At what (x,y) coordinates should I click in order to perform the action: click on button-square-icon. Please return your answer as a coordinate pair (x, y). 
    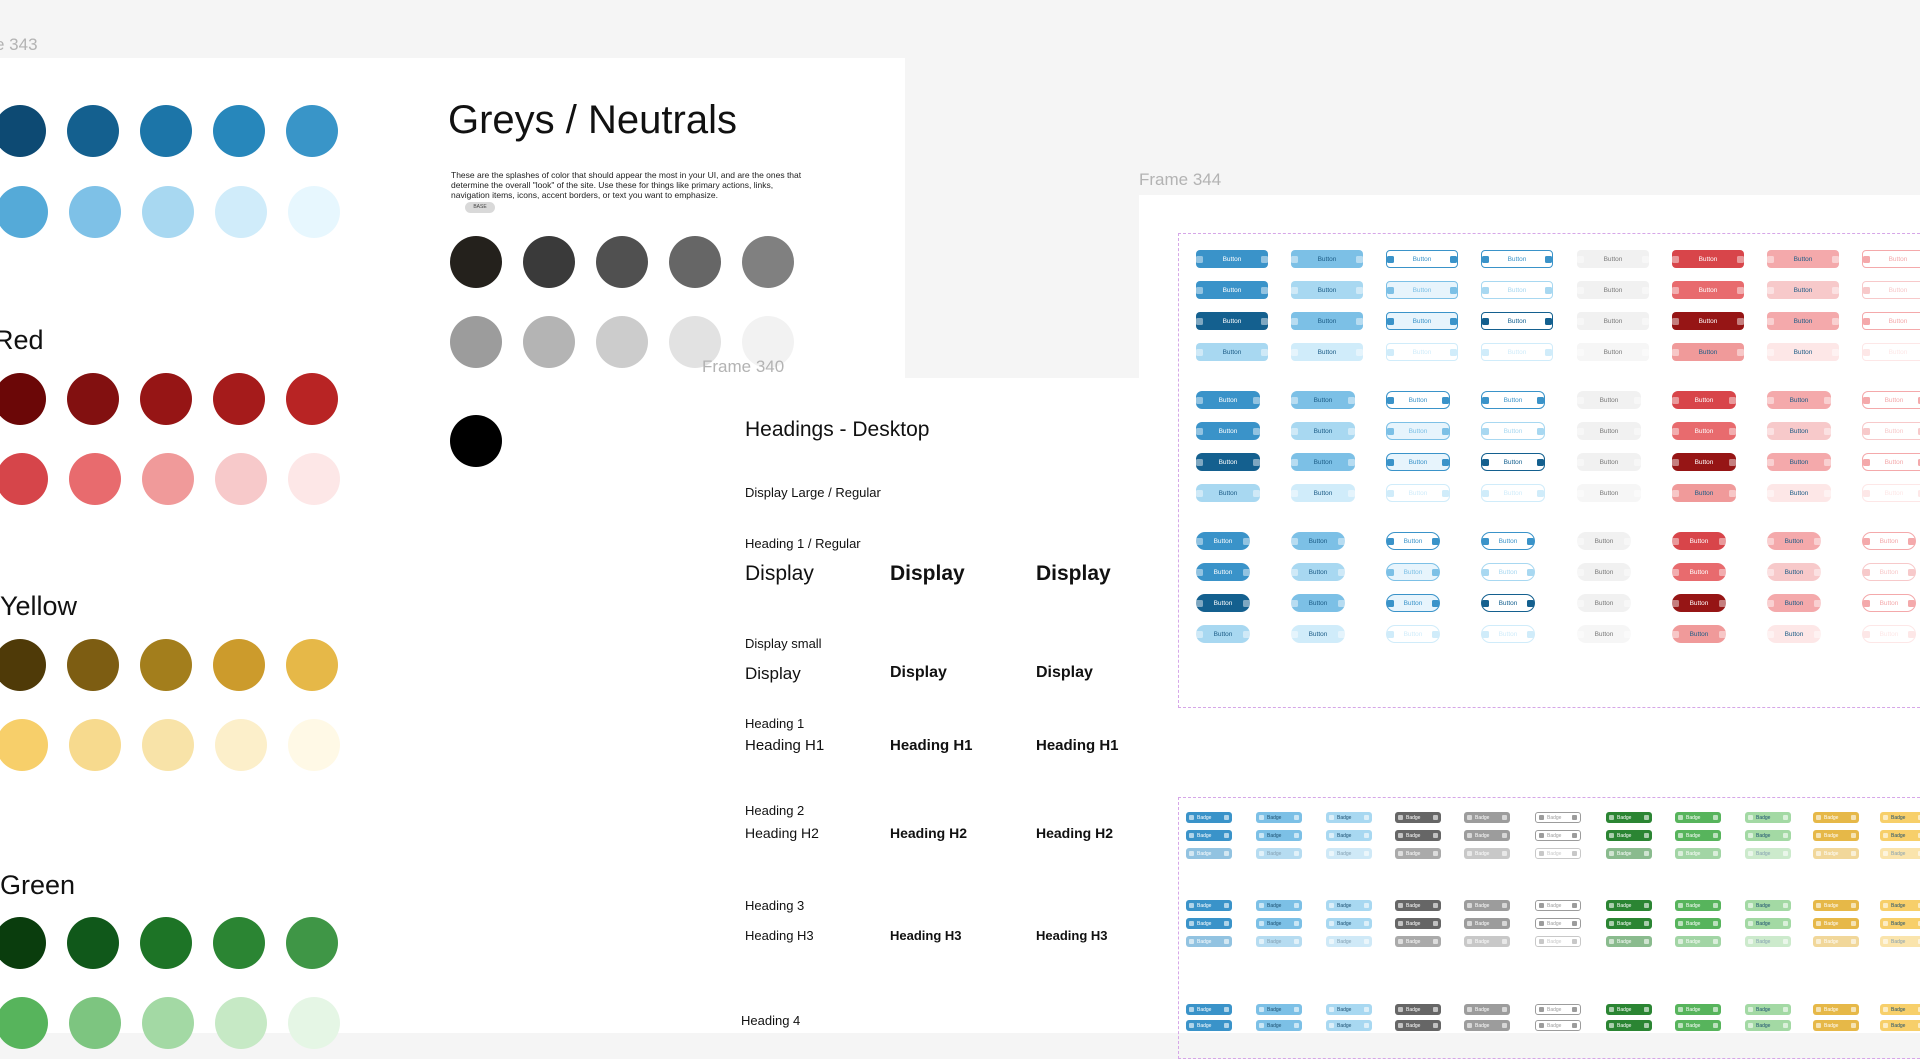
    Looking at the image, I should click on (1294, 462).